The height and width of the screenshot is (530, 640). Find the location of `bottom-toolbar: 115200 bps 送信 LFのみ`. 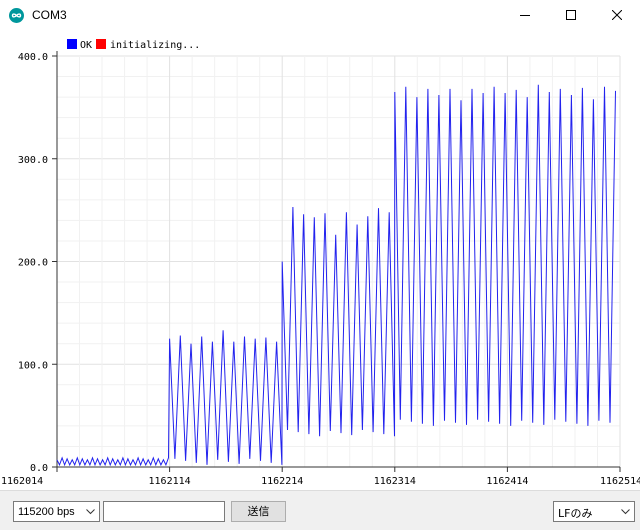

bottom-toolbar: 115200 bps 送信 LFのみ is located at coordinates (320, 510).